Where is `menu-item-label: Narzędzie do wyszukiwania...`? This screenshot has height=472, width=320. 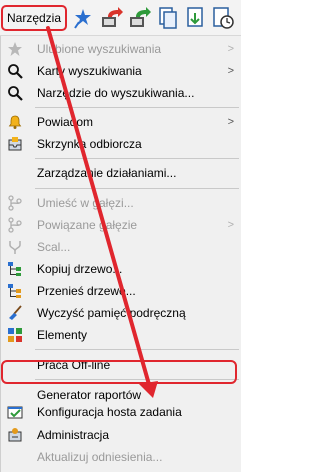
menu-item-label: Narzędzie do wyszukiwania... is located at coordinates (116, 93).